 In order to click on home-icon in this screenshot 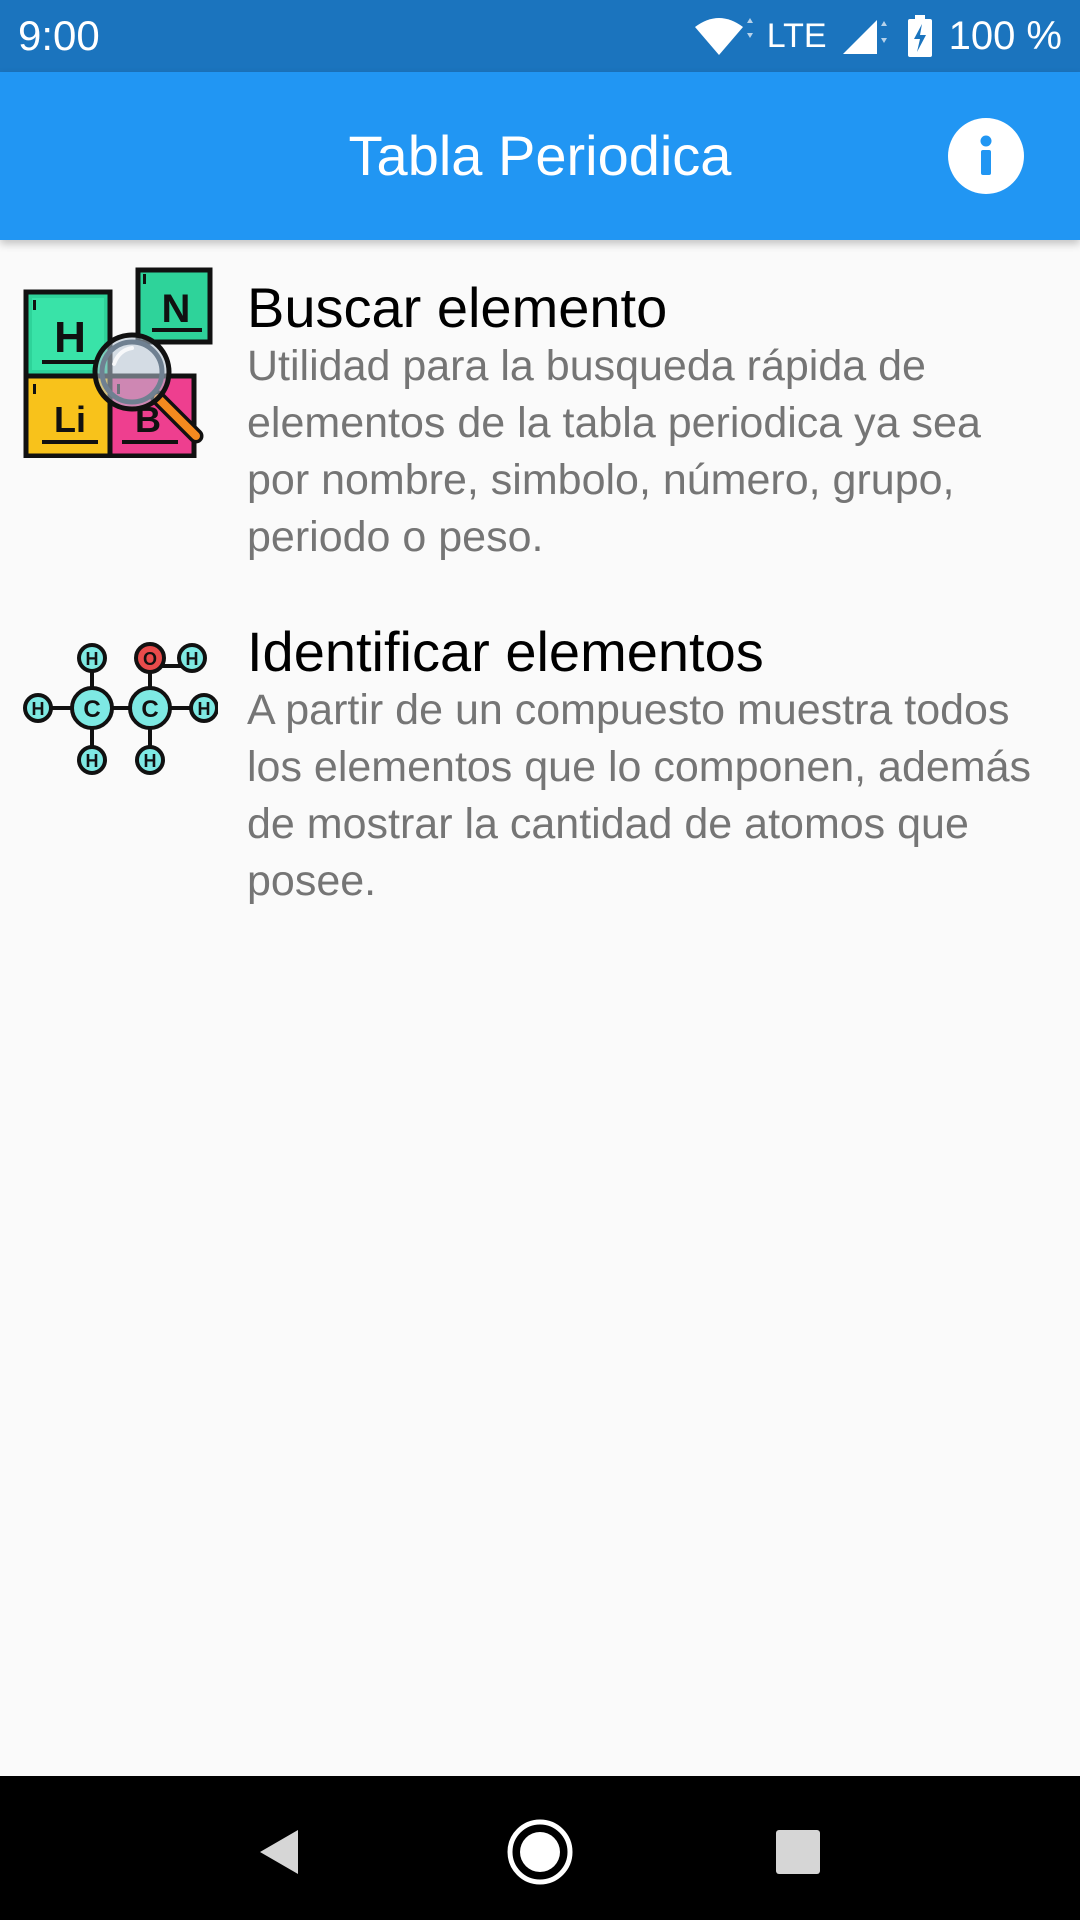, I will do `click(540, 1852)`.